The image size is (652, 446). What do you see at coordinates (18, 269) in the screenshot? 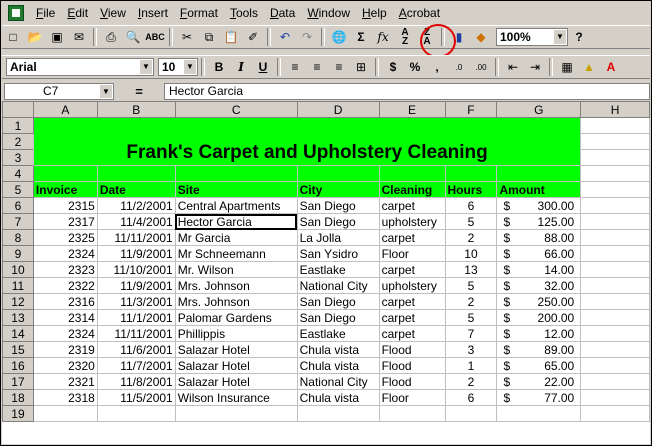
I see `row-header: 10` at bounding box center [18, 269].